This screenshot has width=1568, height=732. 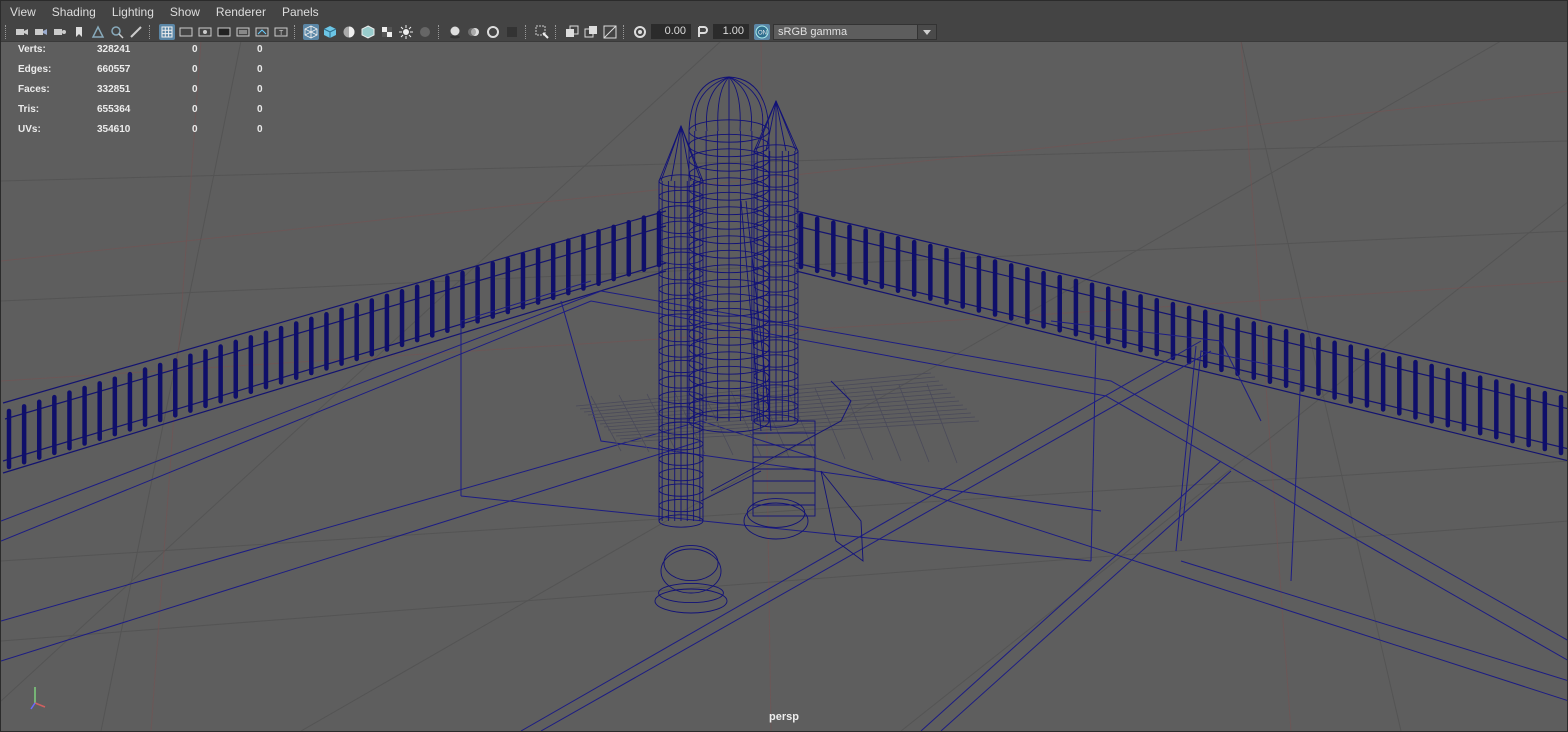 I want to click on safe-title-icon: T, so click(x=281, y=32).